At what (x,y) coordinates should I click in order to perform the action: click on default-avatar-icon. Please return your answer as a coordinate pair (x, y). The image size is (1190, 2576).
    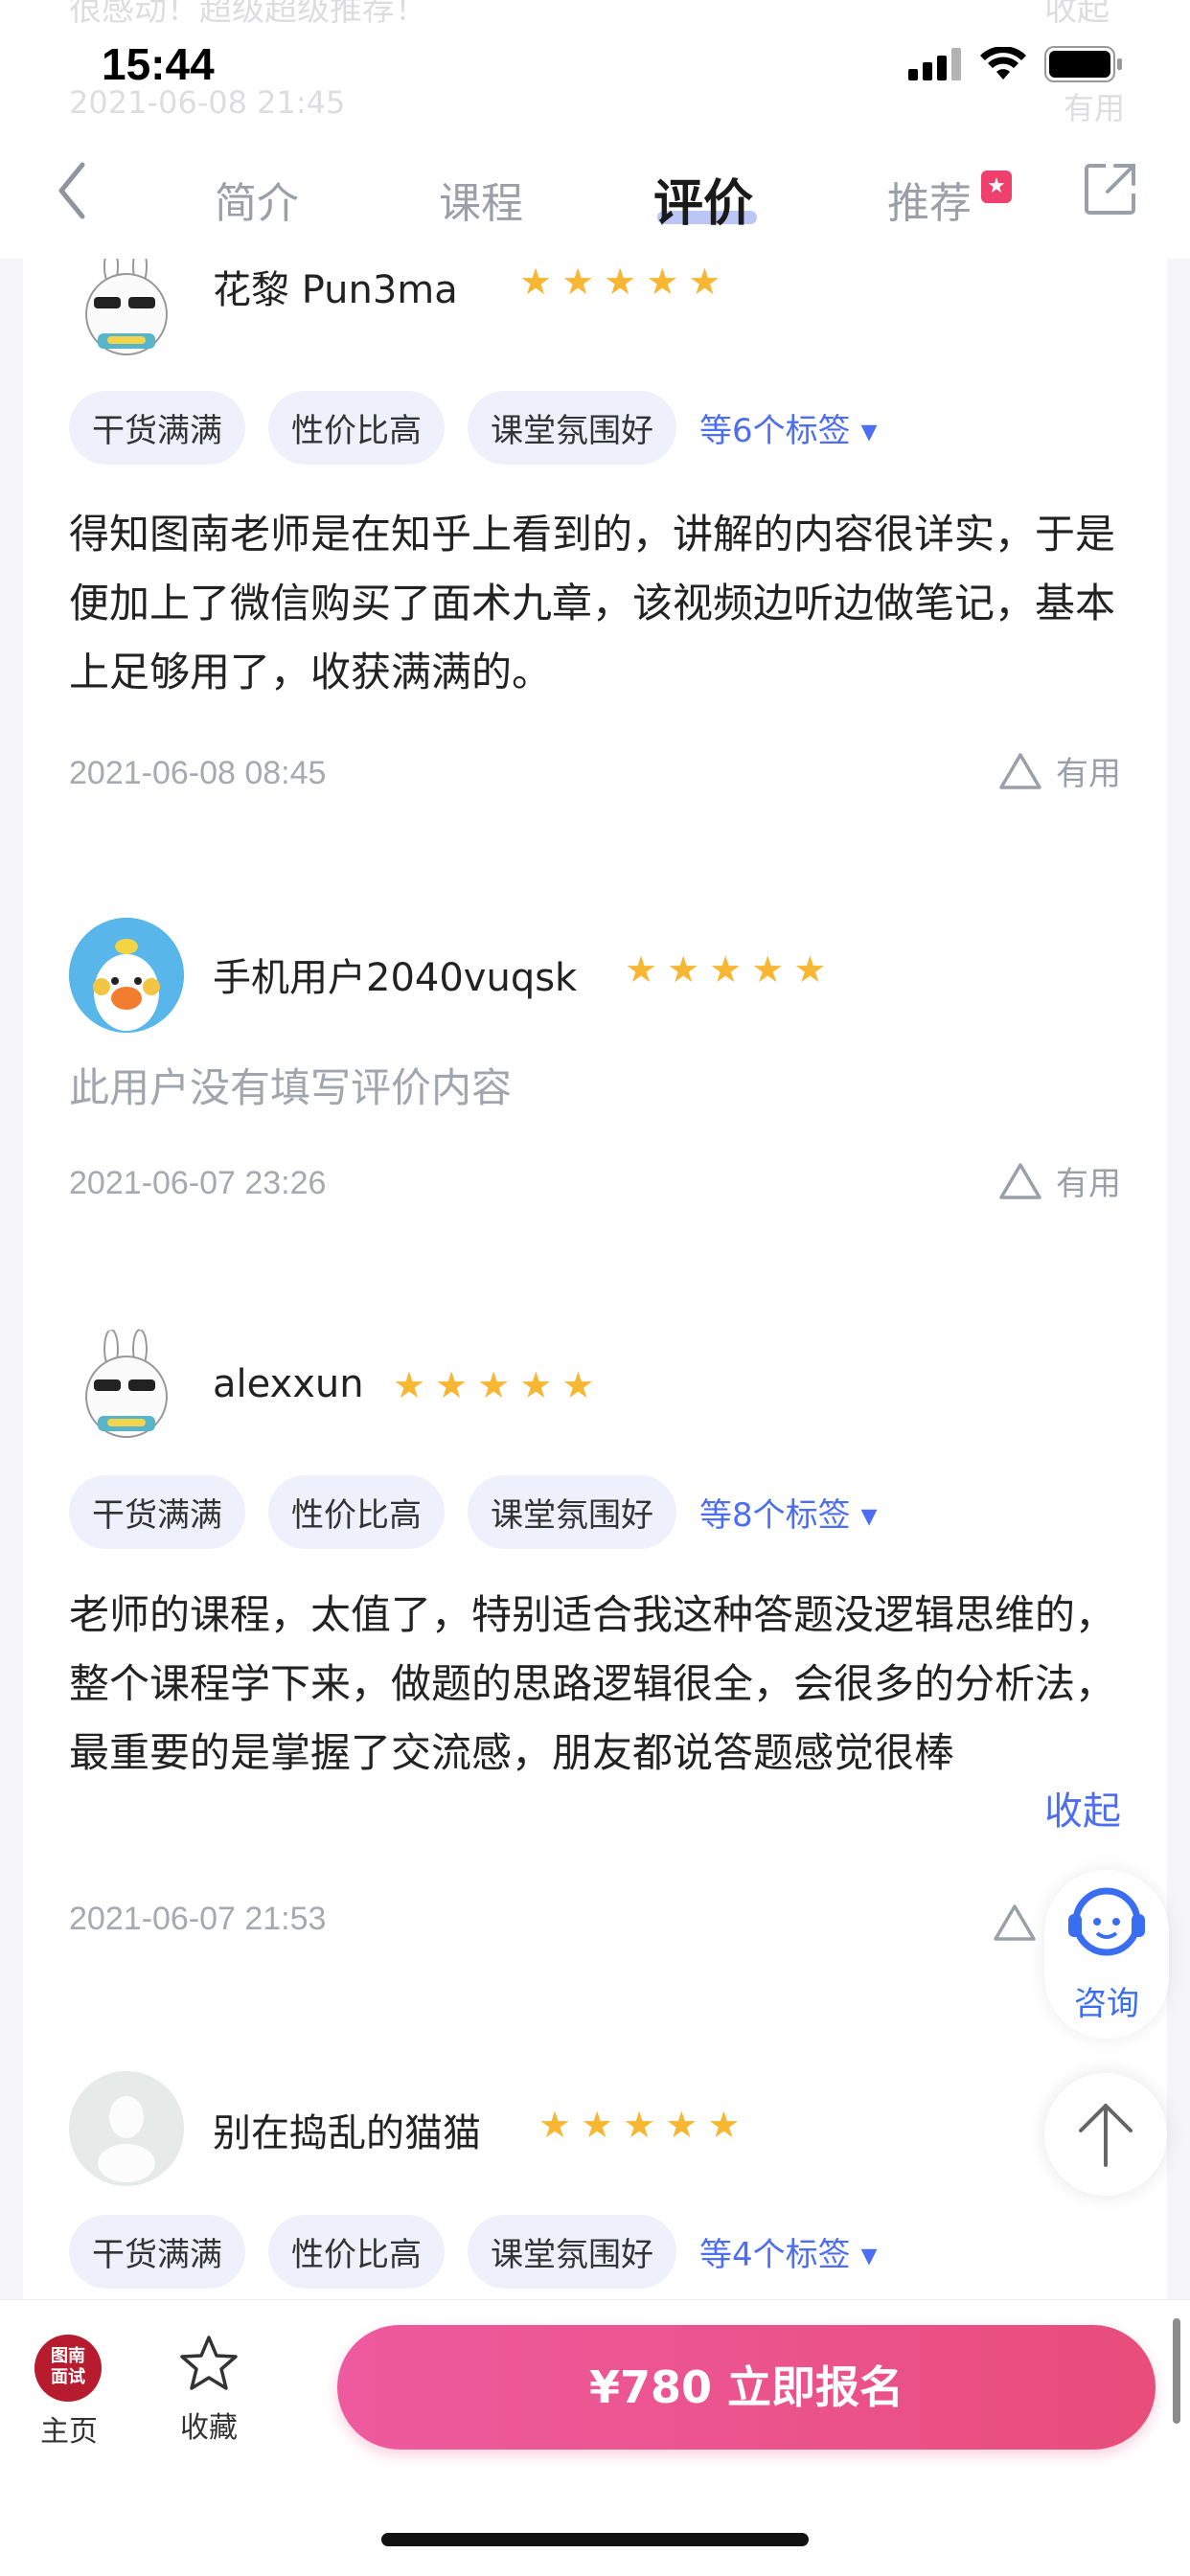
    Looking at the image, I should click on (127, 2128).